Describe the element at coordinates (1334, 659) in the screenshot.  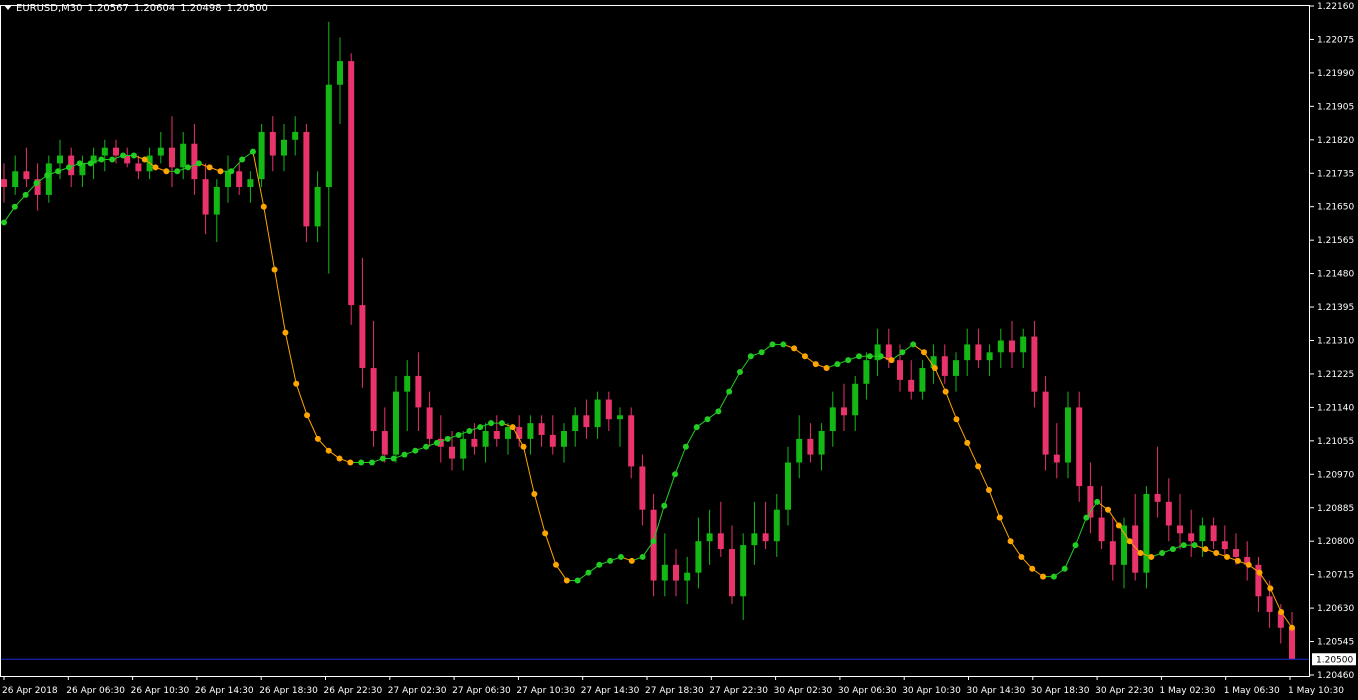
I see `current-price-tag: 1.20500` at that location.